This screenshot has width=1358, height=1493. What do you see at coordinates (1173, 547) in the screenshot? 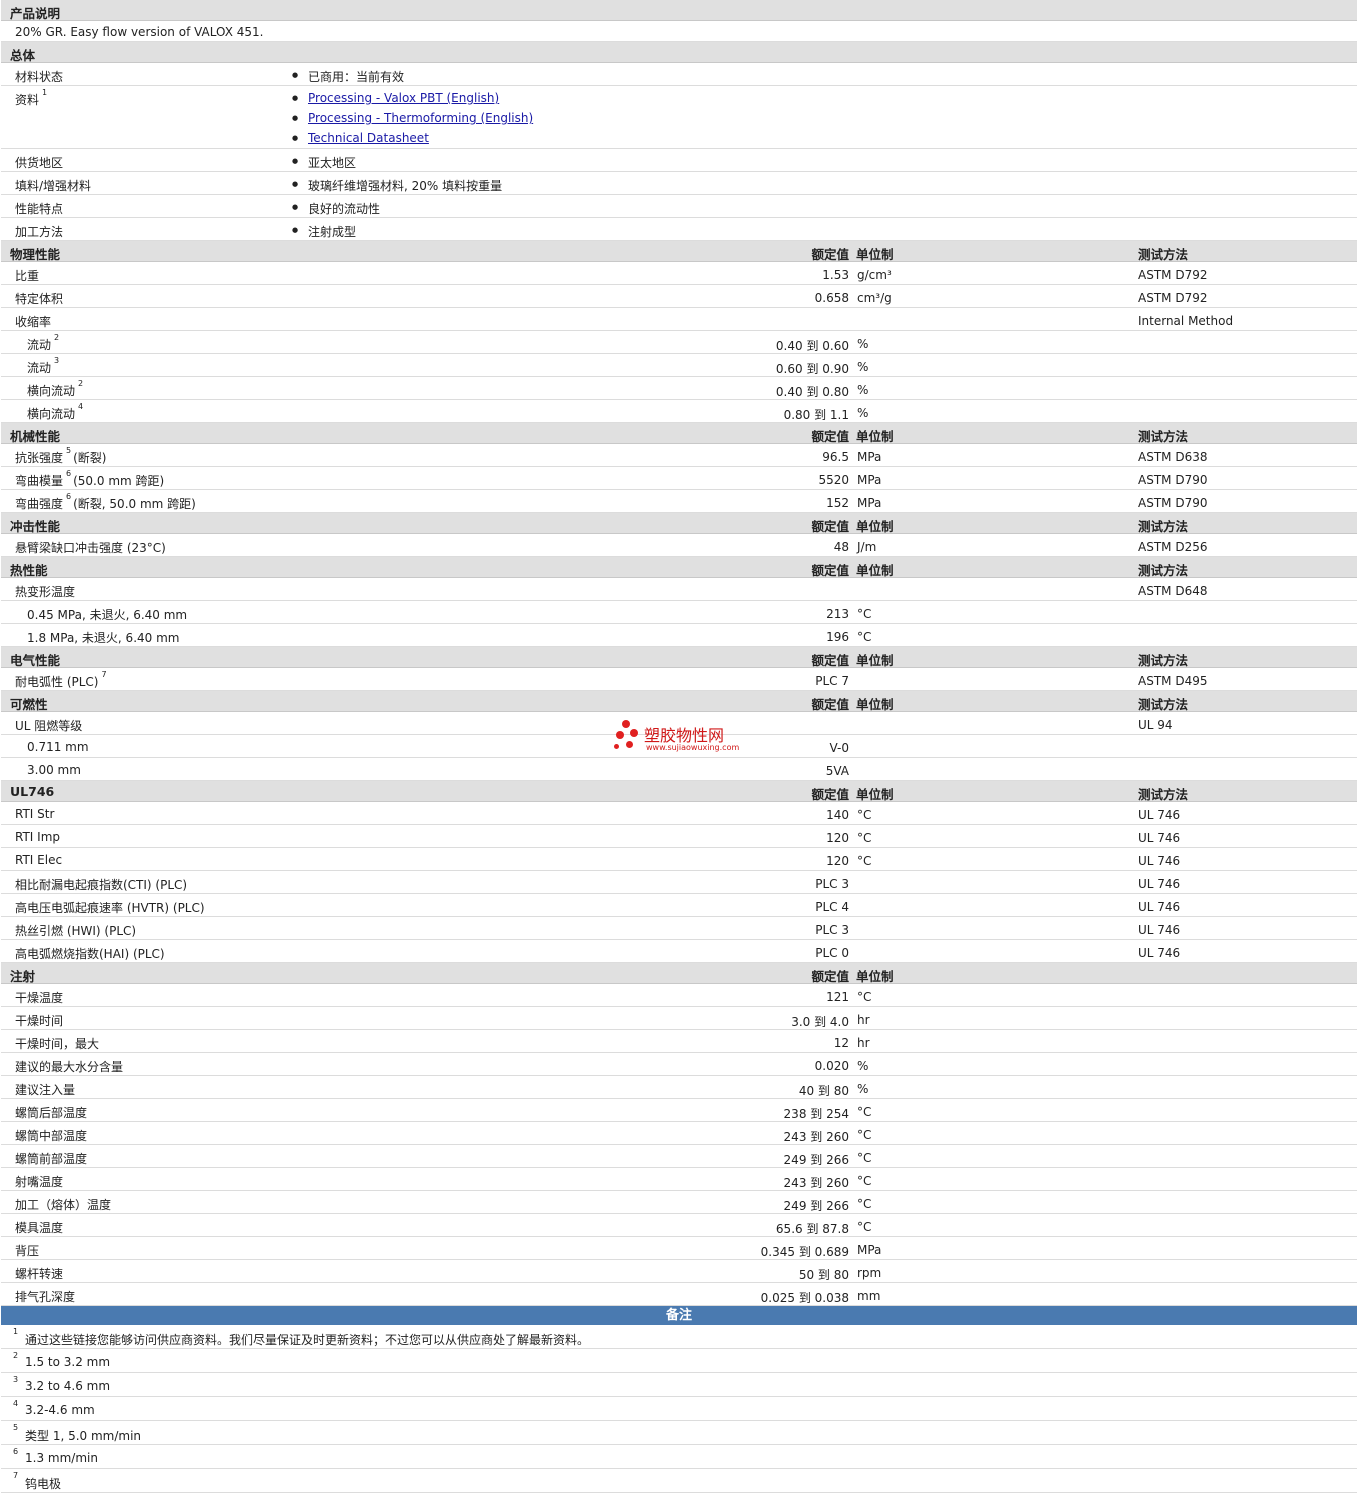
I see `test-method: ASTM D256` at bounding box center [1173, 547].